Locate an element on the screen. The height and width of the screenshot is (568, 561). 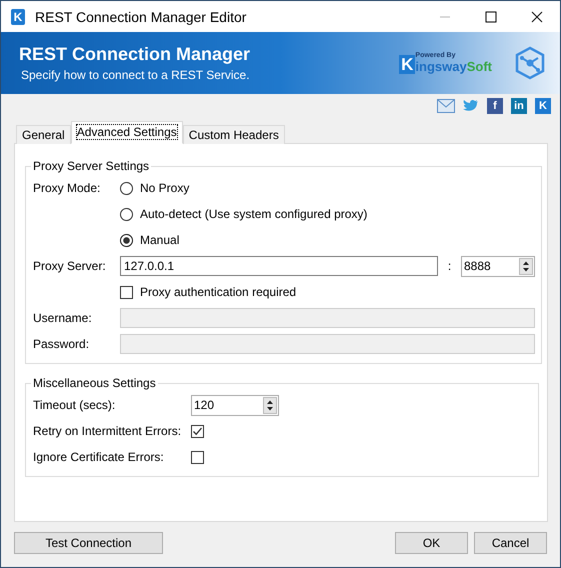
field-label: Proxy Server: is located at coordinates (70, 266).